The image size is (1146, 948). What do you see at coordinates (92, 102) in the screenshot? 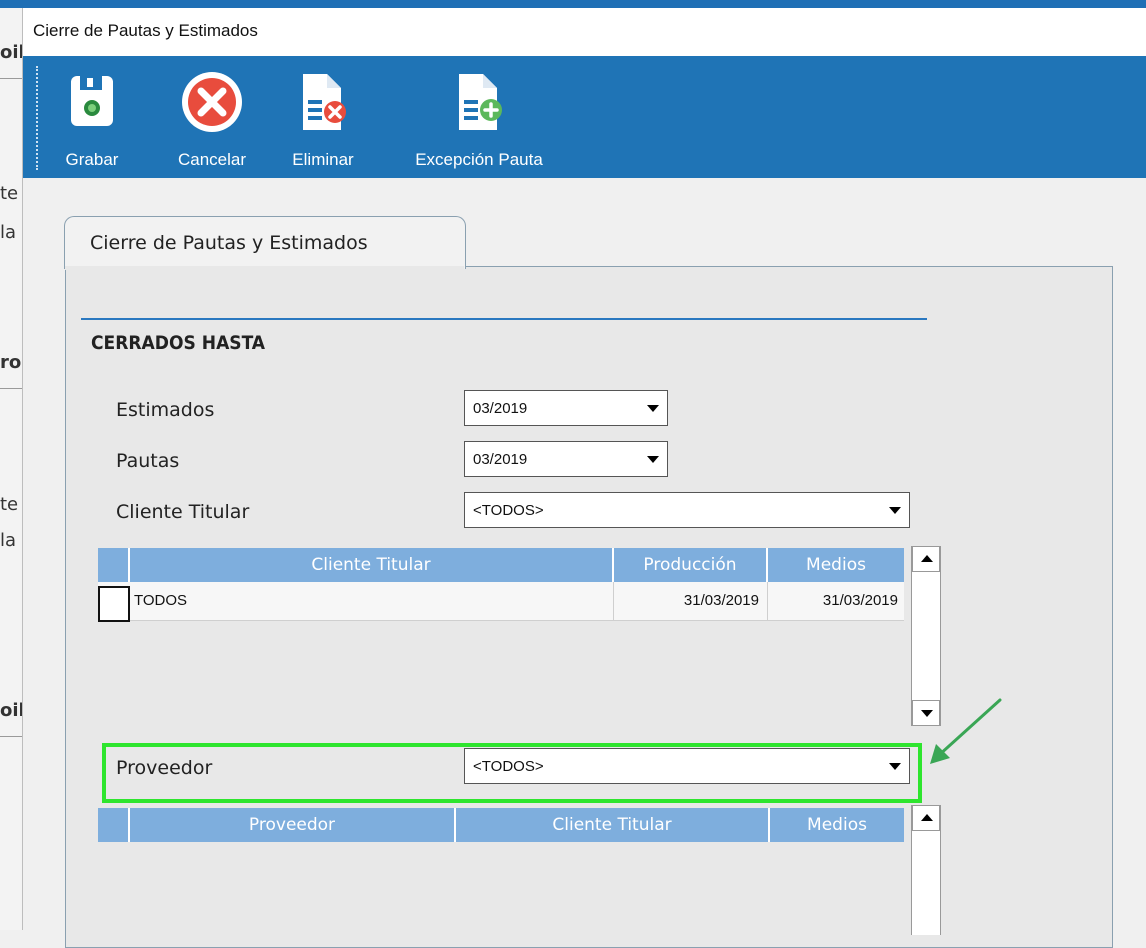
I see `save-icon` at bounding box center [92, 102].